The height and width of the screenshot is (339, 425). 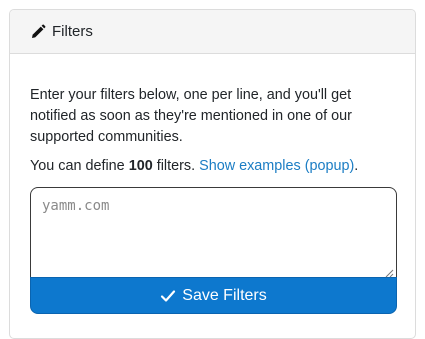 What do you see at coordinates (72, 31) in the screenshot?
I see `card-title: Filters` at bounding box center [72, 31].